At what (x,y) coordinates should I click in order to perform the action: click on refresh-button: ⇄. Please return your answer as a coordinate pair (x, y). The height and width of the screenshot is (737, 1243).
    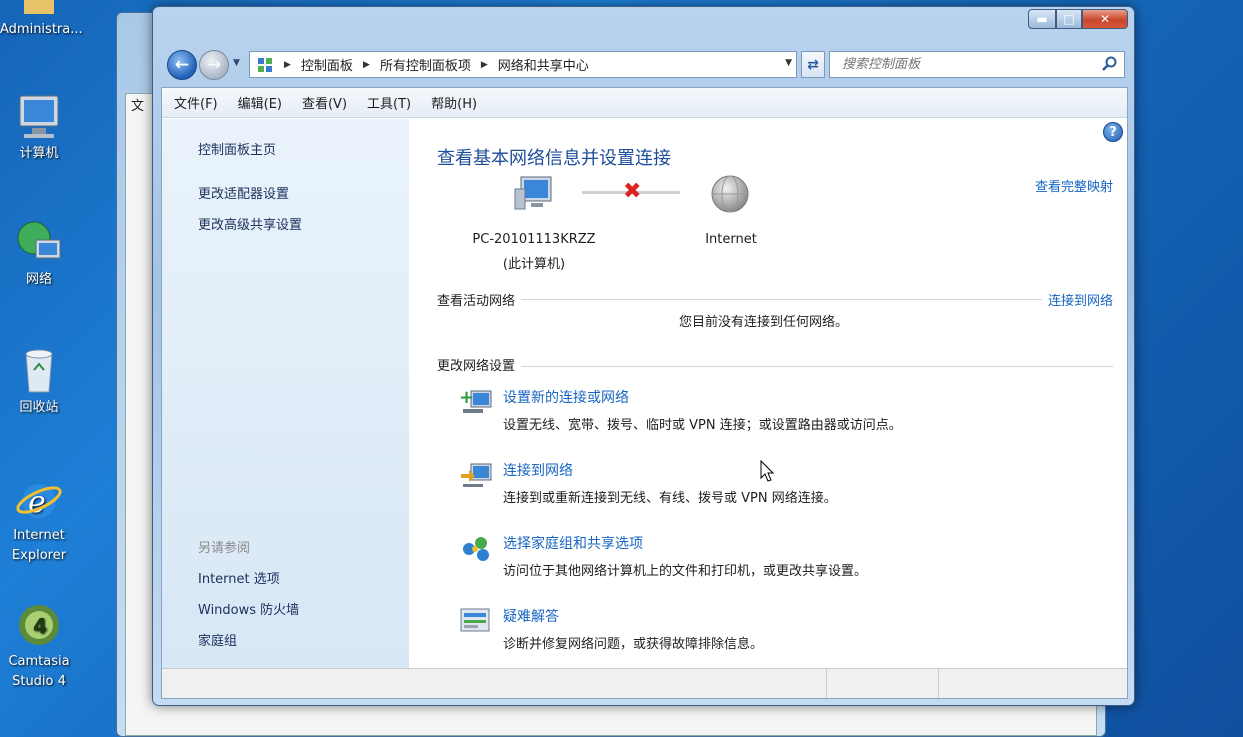
    Looking at the image, I should click on (813, 64).